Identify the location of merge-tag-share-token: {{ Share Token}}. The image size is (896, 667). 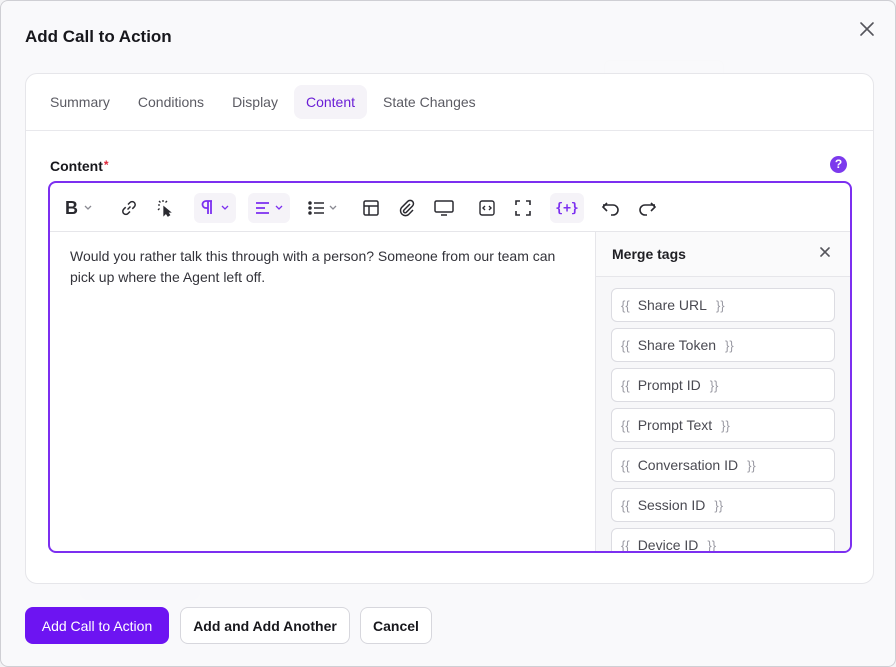
(723, 345).